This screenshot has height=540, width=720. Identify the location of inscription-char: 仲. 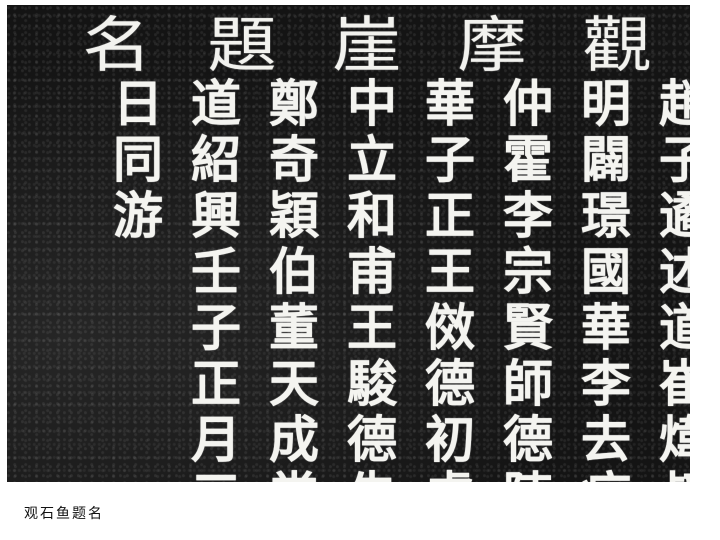
(528, 103).